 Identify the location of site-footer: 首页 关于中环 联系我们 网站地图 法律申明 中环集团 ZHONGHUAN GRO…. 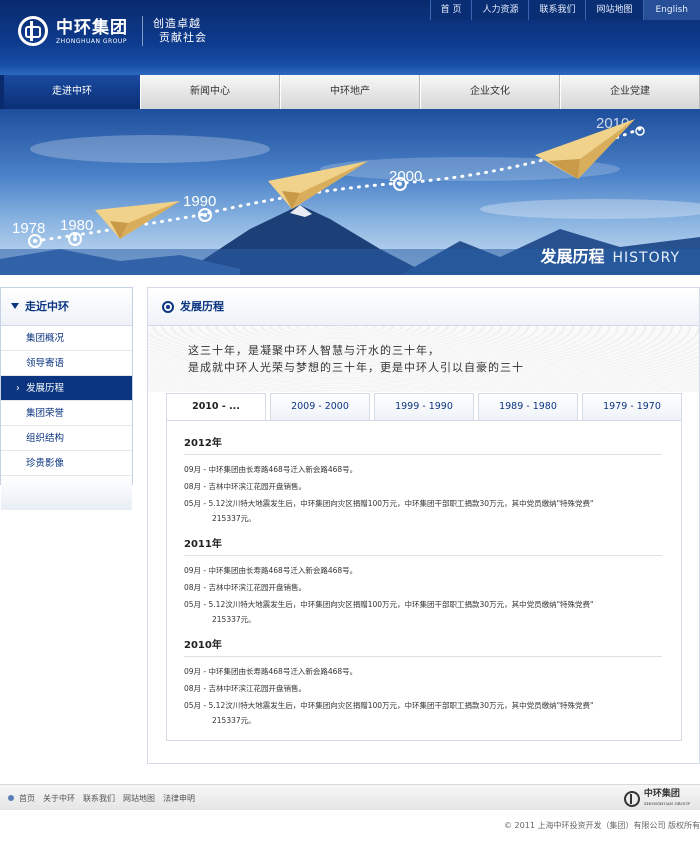
(350, 797).